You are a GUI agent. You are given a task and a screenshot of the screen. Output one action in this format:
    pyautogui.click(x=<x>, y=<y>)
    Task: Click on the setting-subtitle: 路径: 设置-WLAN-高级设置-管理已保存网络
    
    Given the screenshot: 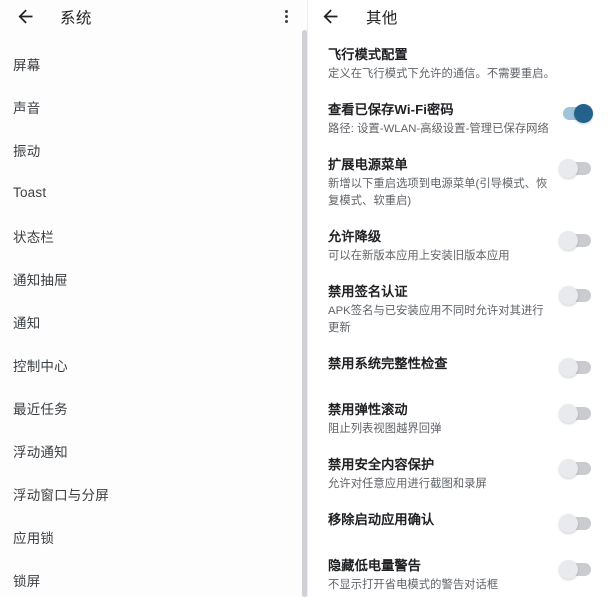 What is the action you would take?
    pyautogui.click(x=438, y=129)
    